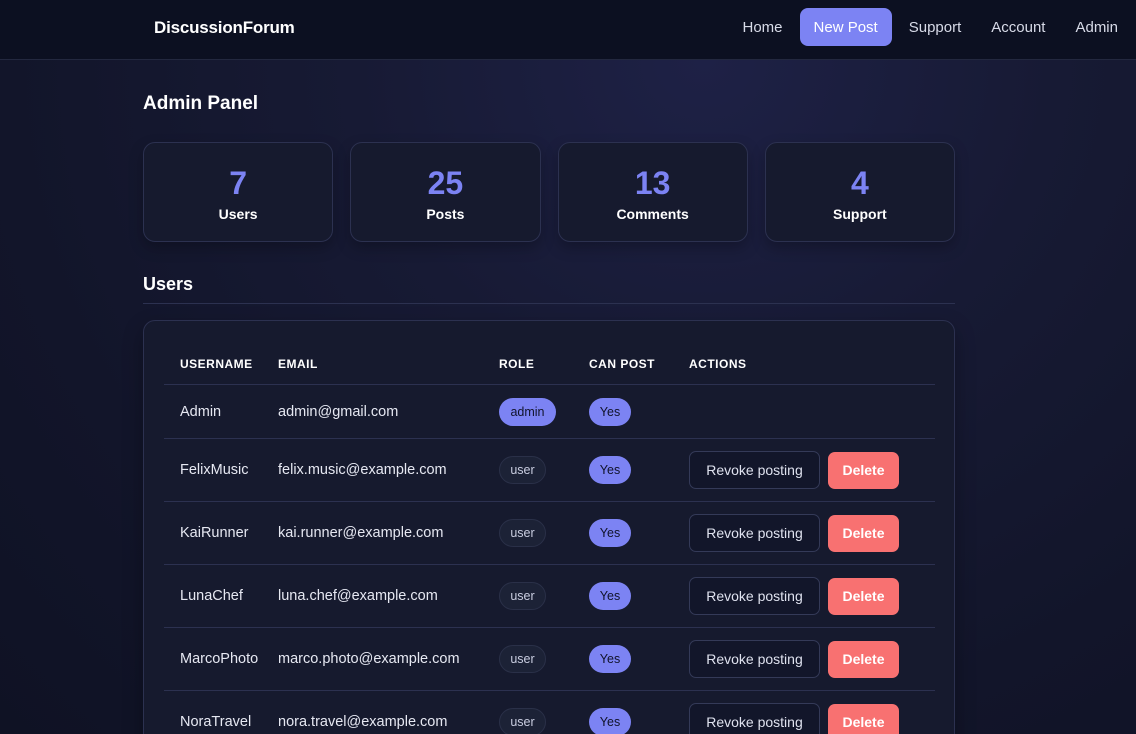 The height and width of the screenshot is (734, 1136). I want to click on stat-card-users: 7 Users, so click(238, 192).